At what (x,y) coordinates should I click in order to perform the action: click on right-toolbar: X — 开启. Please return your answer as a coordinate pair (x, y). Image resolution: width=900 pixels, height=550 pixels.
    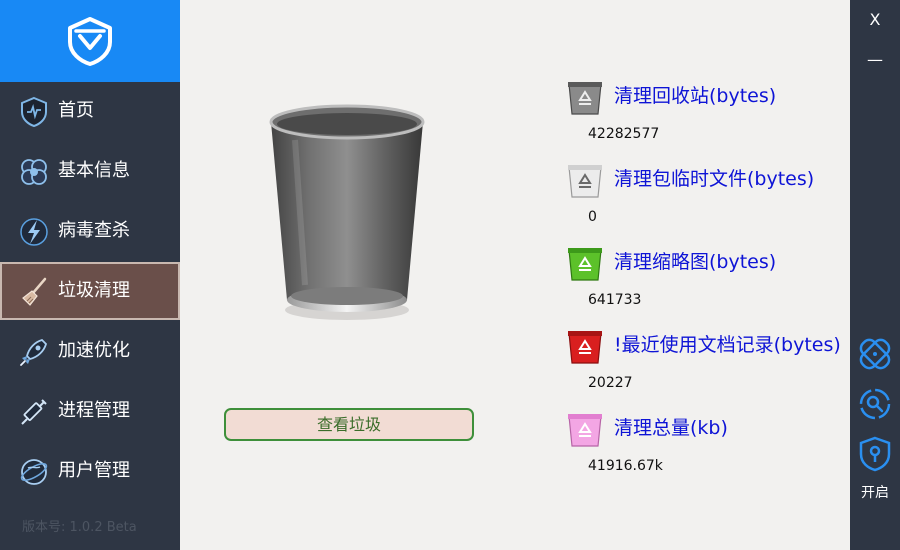
    Looking at the image, I should click on (875, 275).